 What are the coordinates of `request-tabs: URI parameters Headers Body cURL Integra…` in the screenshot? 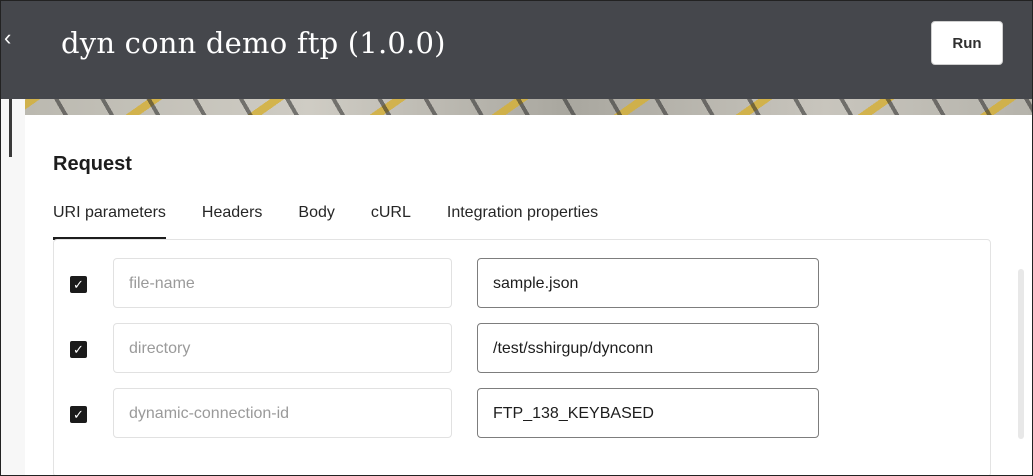 It's located at (343, 218).